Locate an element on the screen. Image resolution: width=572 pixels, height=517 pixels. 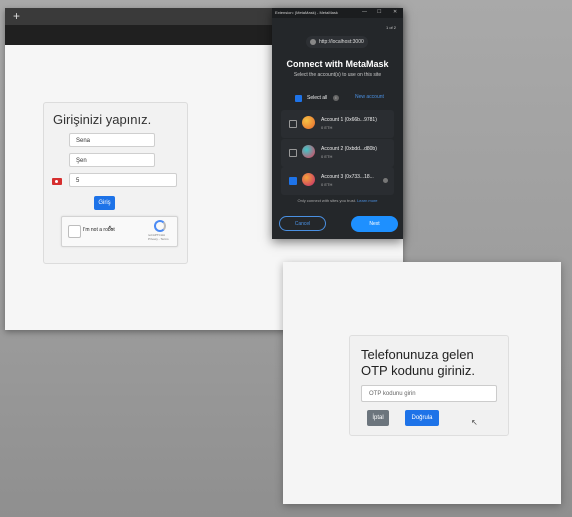
account-info-icon is located at coordinates (385, 180).